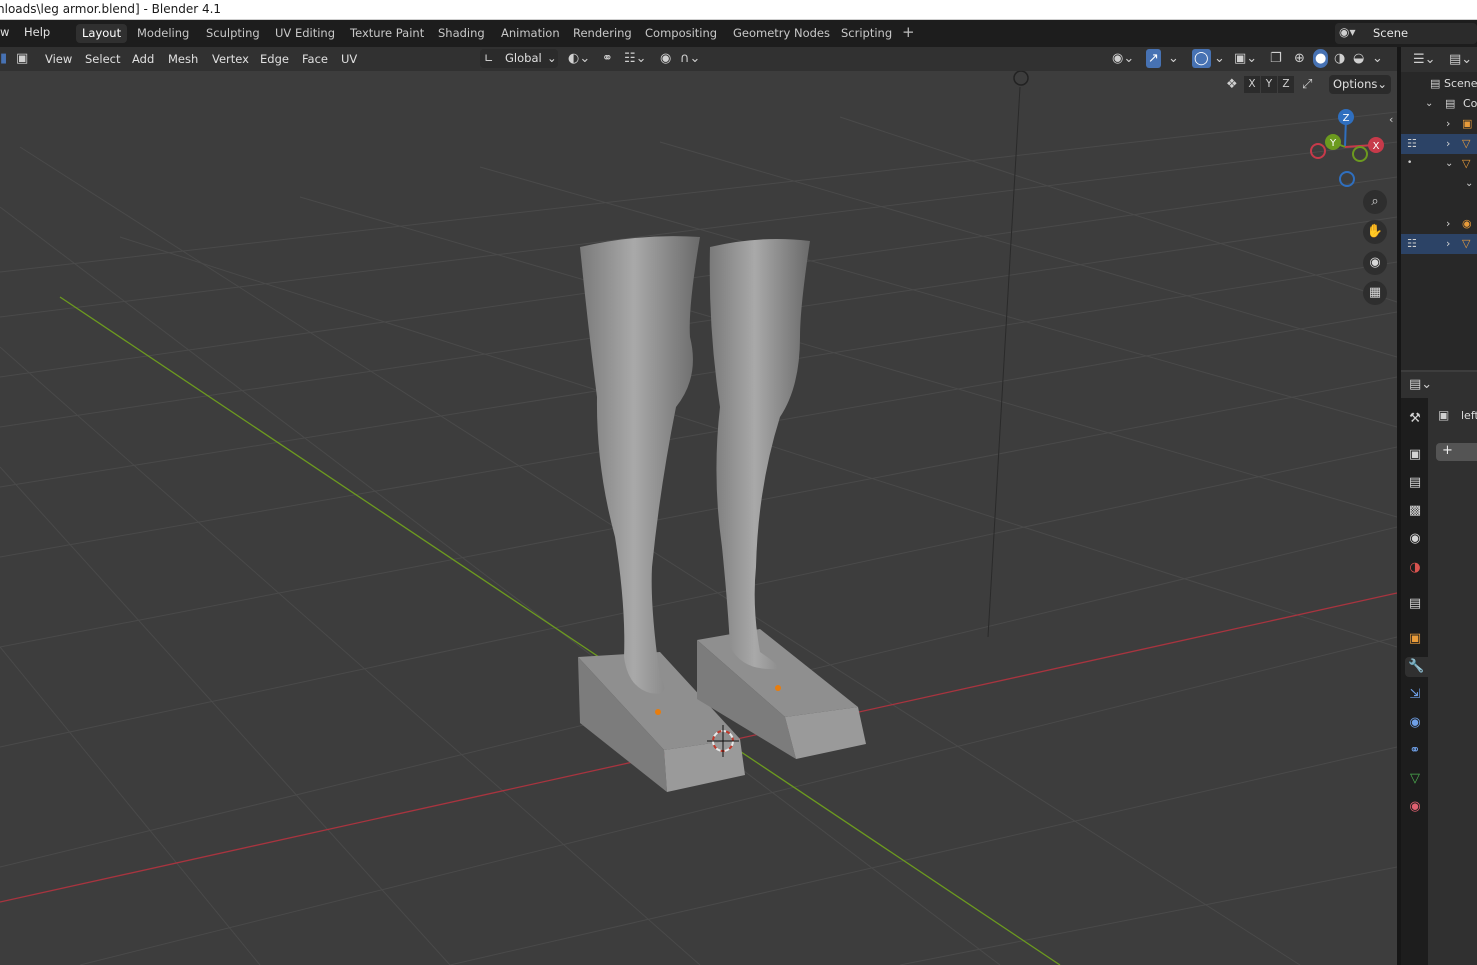 This screenshot has height=965, width=1477. I want to click on right-leg-object, so click(781, 499).